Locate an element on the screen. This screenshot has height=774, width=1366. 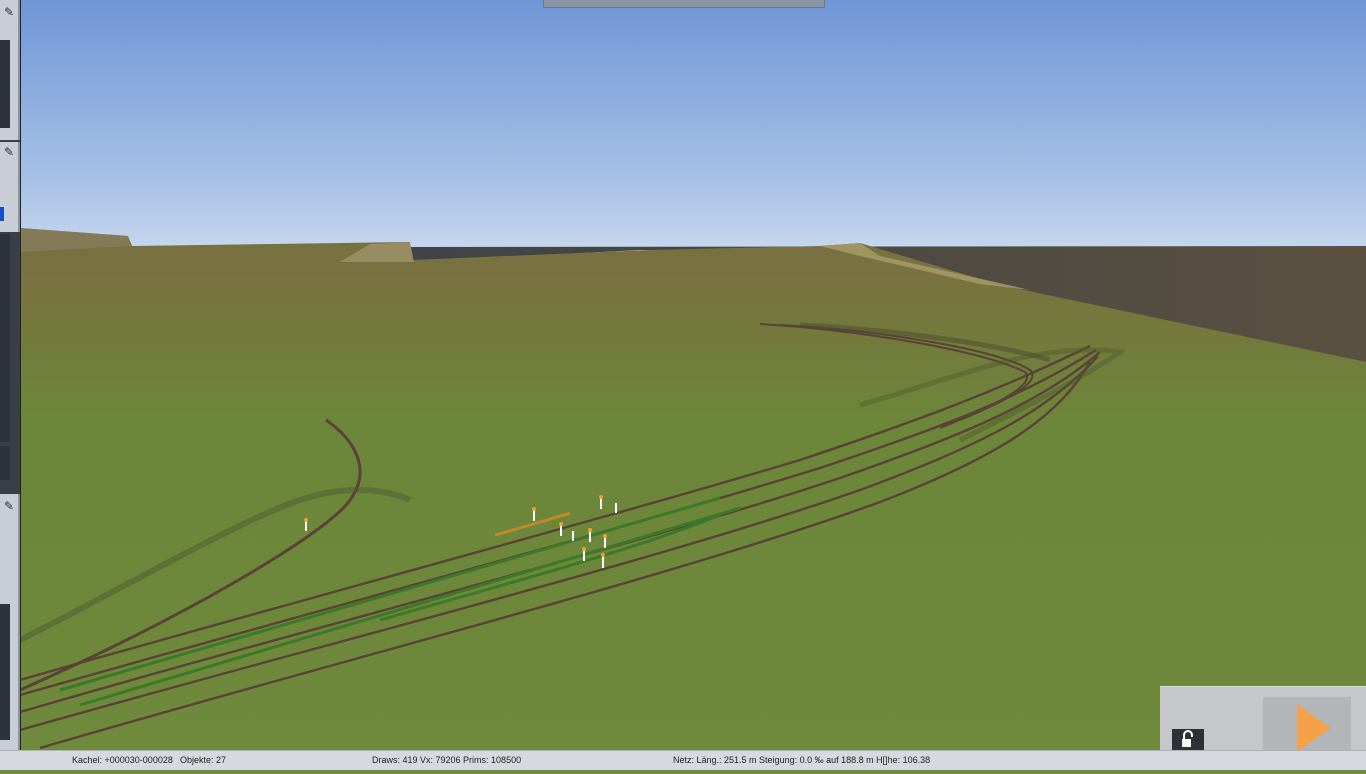
top-panel-handle is located at coordinates (684, 4).